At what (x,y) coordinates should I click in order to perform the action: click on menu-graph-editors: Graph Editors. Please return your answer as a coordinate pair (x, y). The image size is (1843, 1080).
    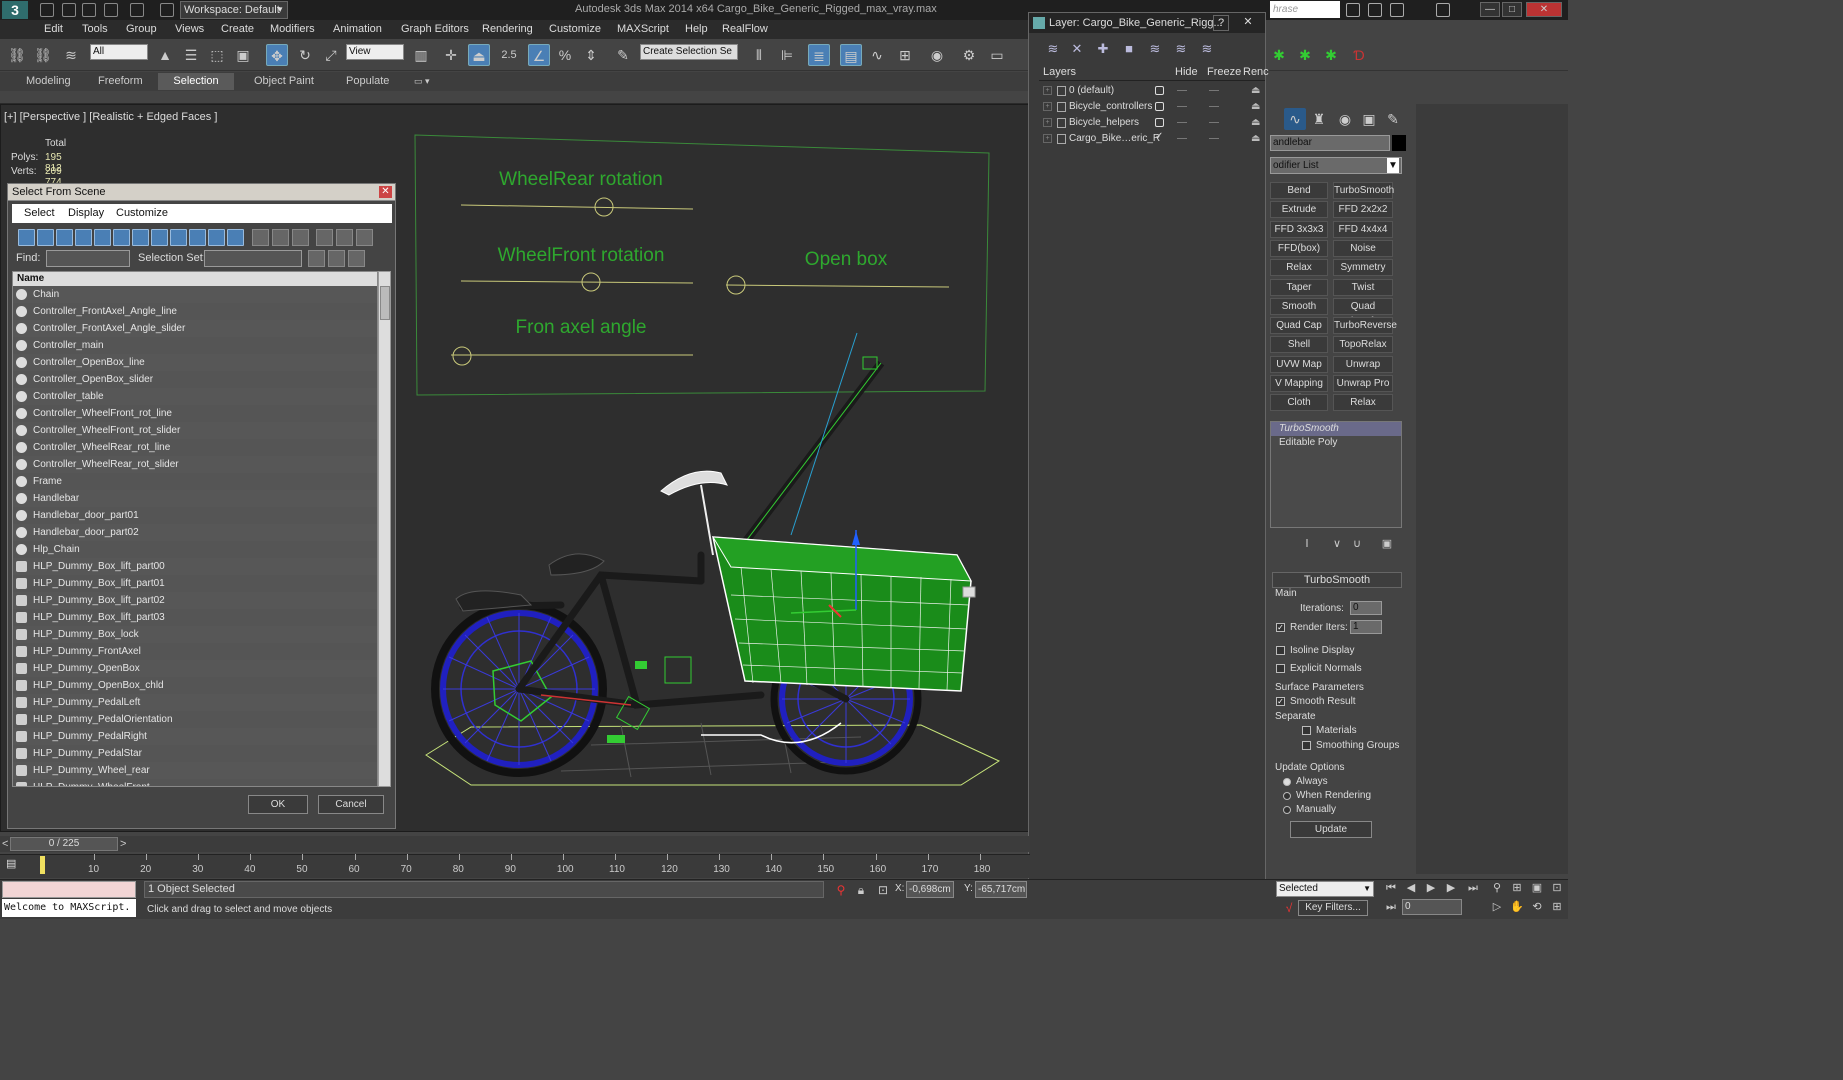
    Looking at the image, I should click on (435, 29).